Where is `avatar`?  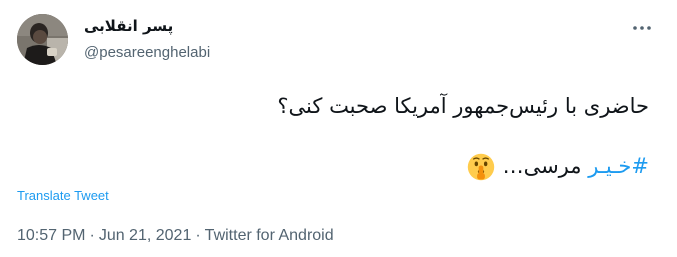 avatar is located at coordinates (42, 39).